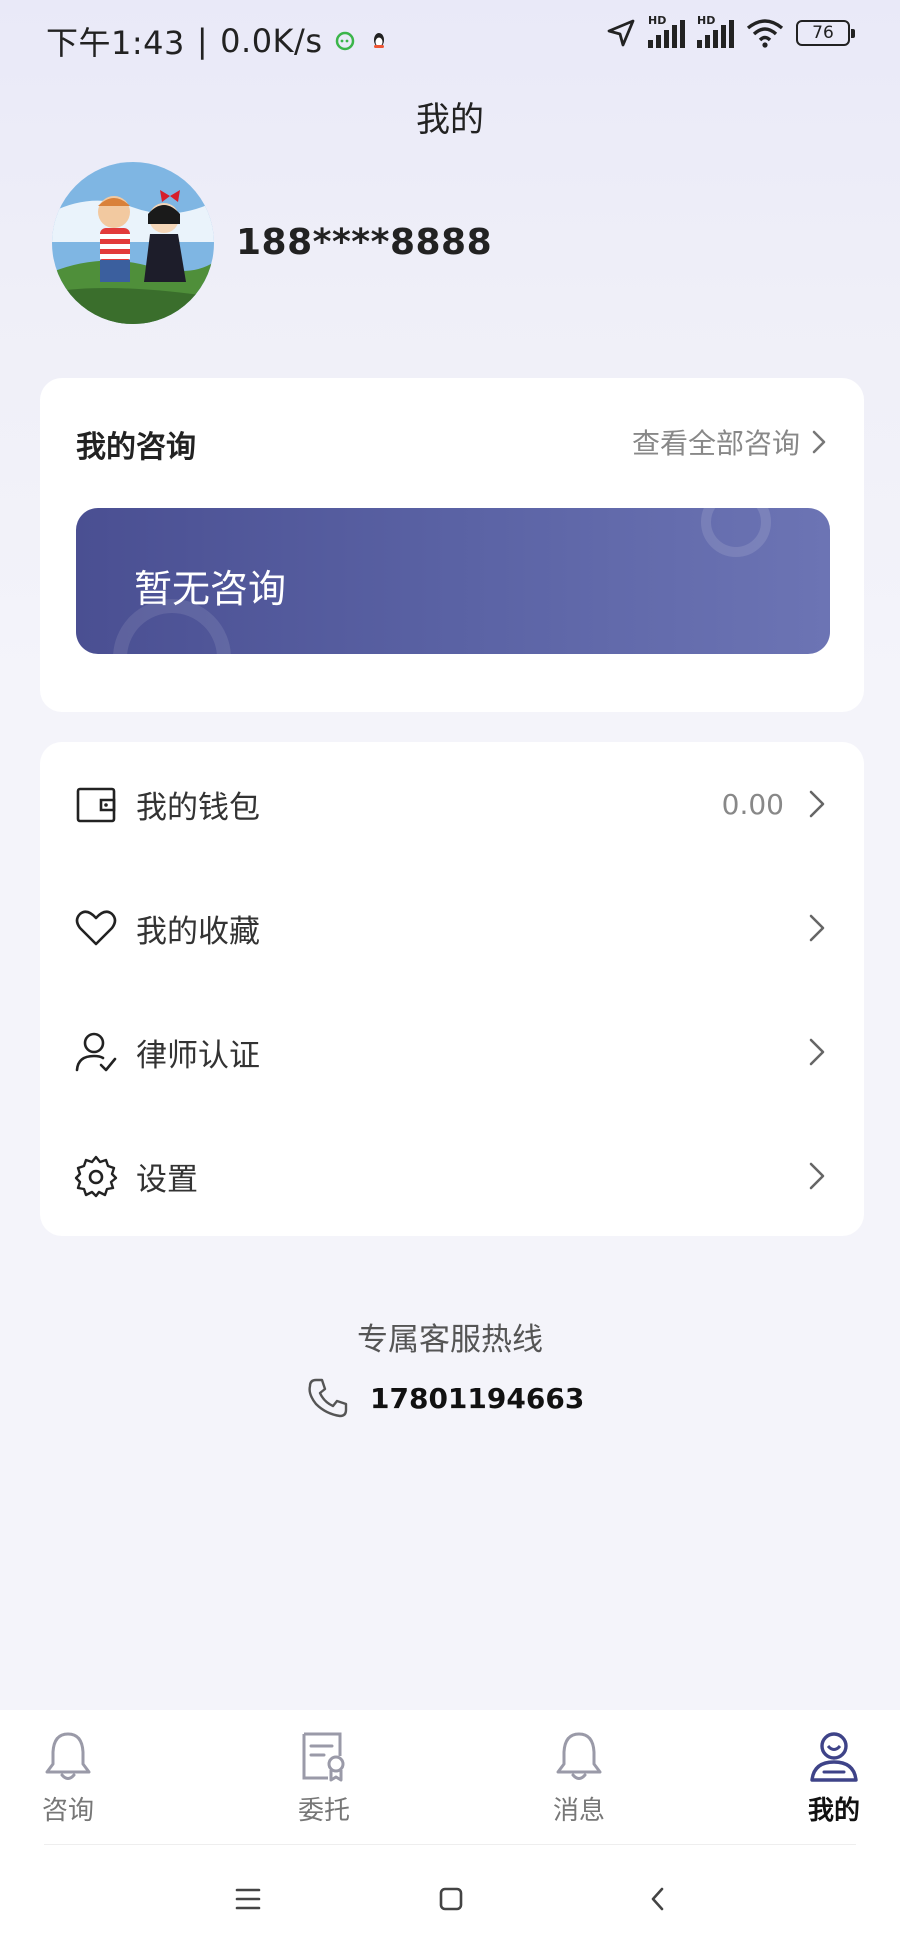 The height and width of the screenshot is (1950, 900). I want to click on signal-hd-label-2: HD, so click(706, 20).